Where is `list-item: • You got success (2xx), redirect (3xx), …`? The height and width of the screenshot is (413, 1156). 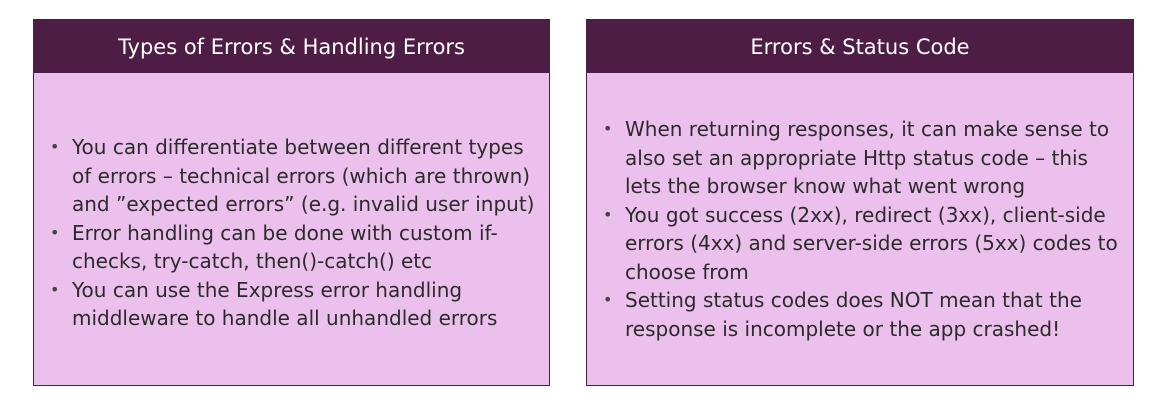 list-item: • You got success (2xx), redirect (3xx), … is located at coordinates (860, 243).